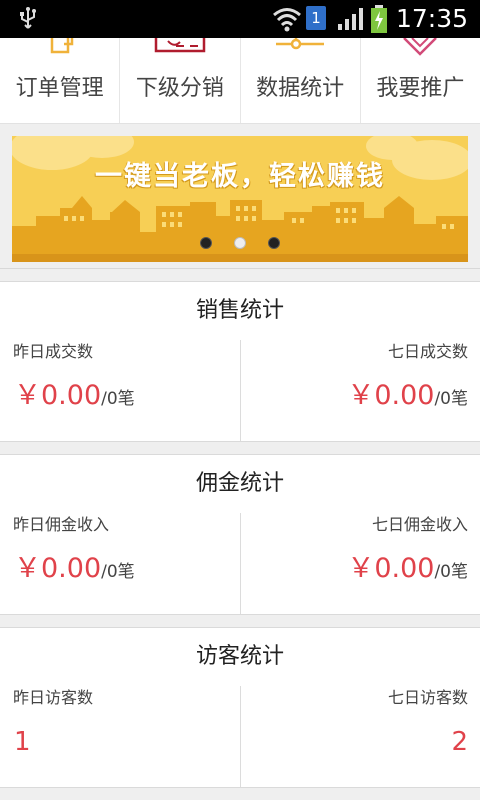 This screenshot has height=800, width=480. Describe the element at coordinates (420, 88) in the screenshot. I see `nav-label: 我要推广` at that location.